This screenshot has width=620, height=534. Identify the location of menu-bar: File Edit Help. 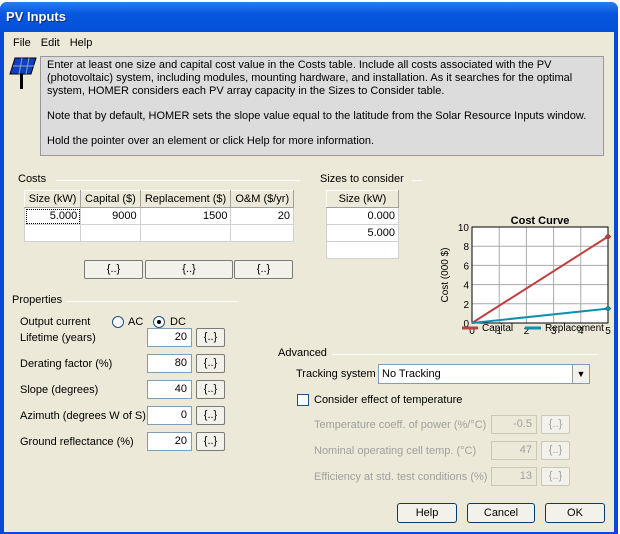
(52, 43).